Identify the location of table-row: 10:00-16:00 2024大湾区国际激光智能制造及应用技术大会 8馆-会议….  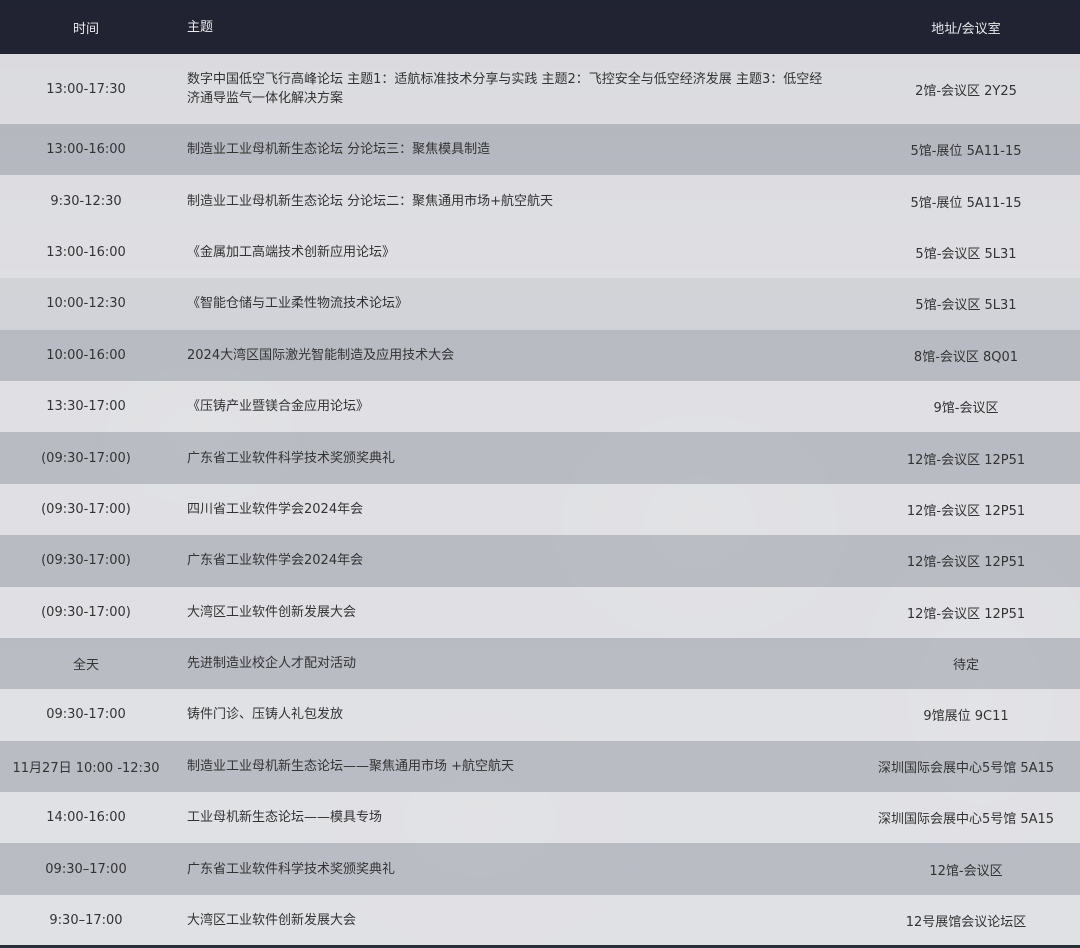
(540, 355).